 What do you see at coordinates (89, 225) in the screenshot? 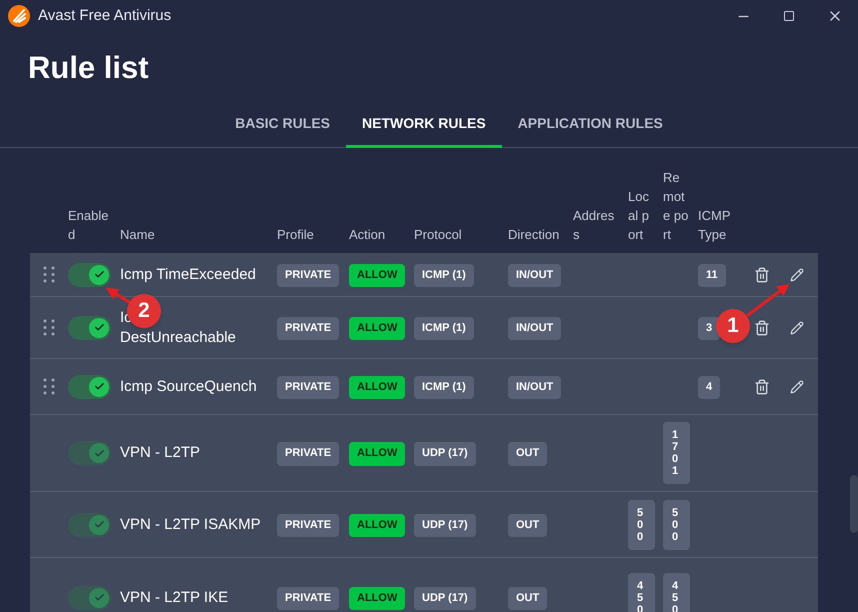
I see `column-header: Enabled` at bounding box center [89, 225].